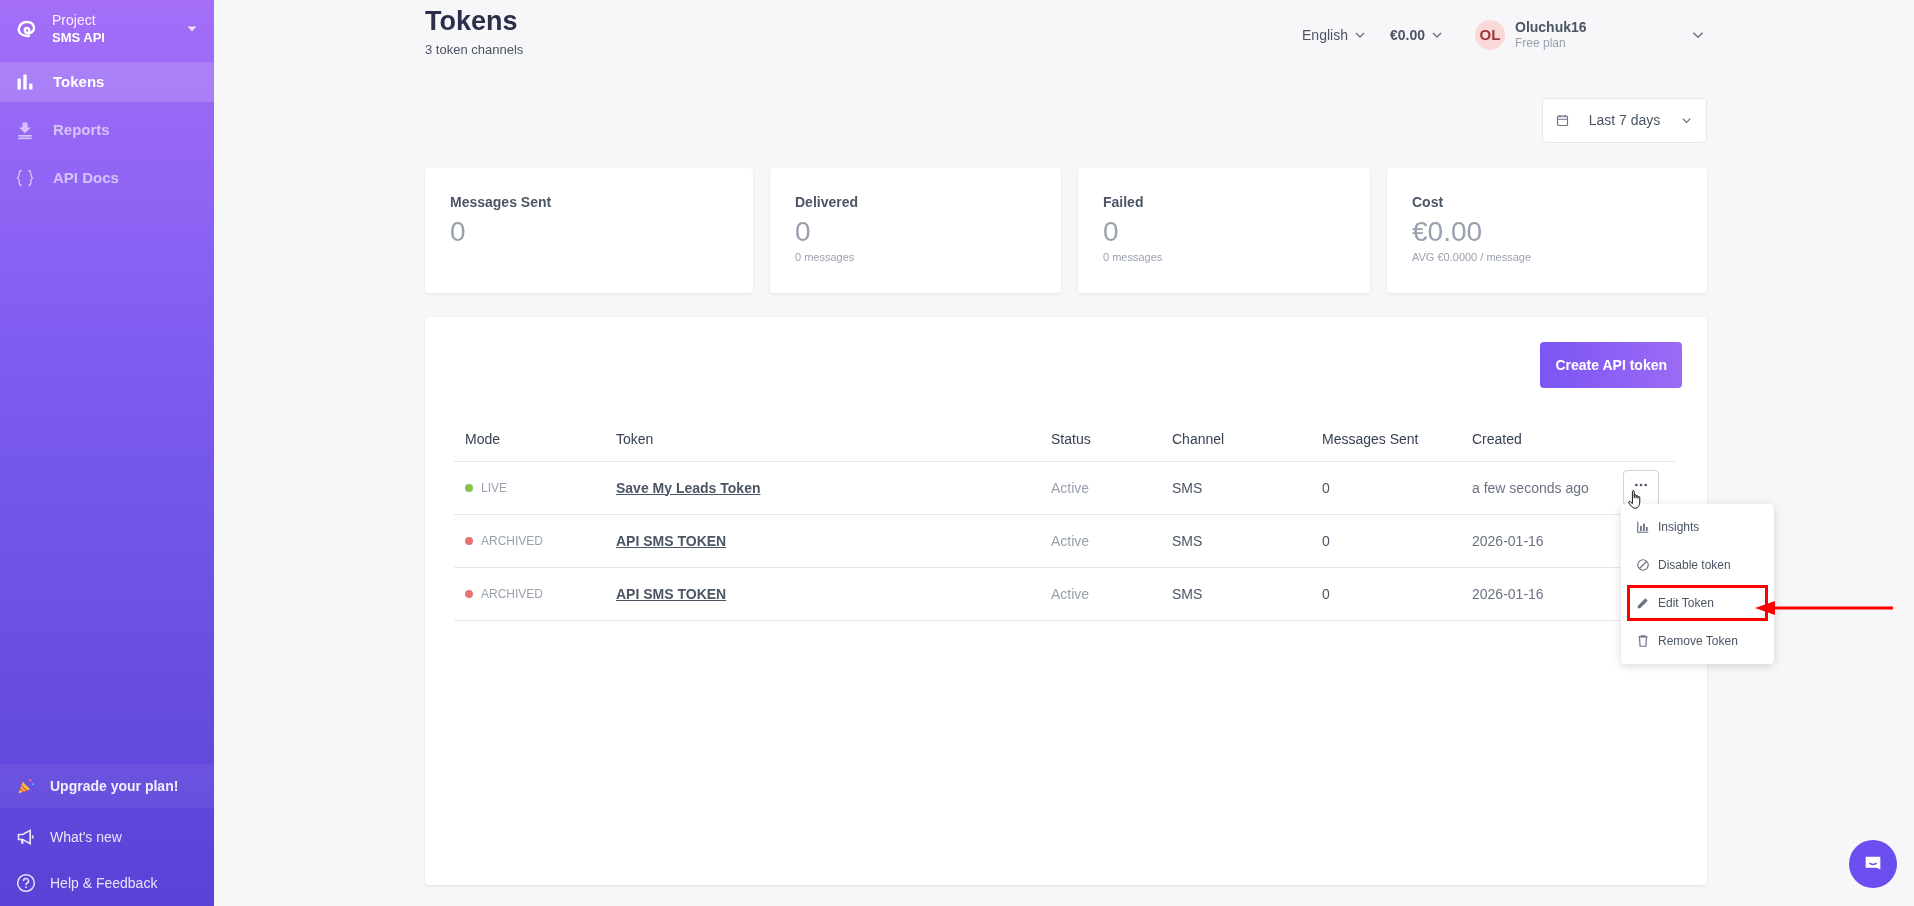 The width and height of the screenshot is (1914, 906). What do you see at coordinates (1697, 603) in the screenshot?
I see `menu-item: Edit Token` at bounding box center [1697, 603].